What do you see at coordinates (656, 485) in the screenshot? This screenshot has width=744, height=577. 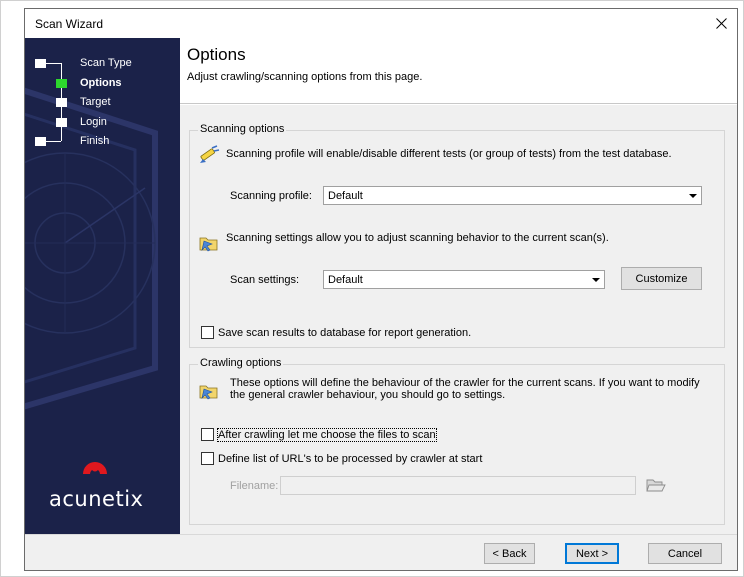 I see `open-folder-icon` at bounding box center [656, 485].